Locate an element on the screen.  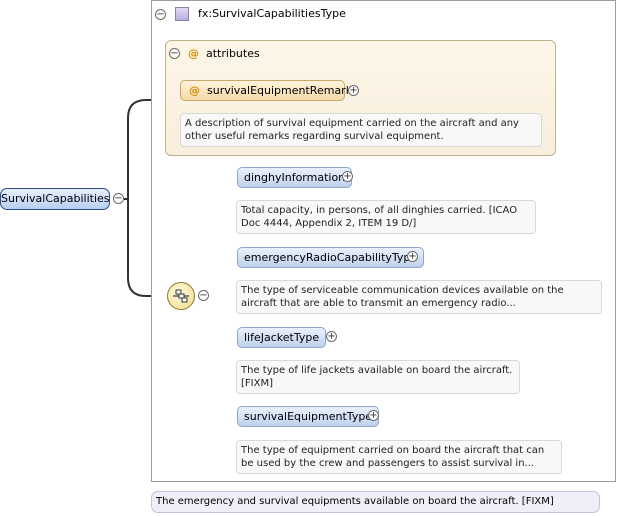
root-collapse-toggle: − is located at coordinates (118, 198).